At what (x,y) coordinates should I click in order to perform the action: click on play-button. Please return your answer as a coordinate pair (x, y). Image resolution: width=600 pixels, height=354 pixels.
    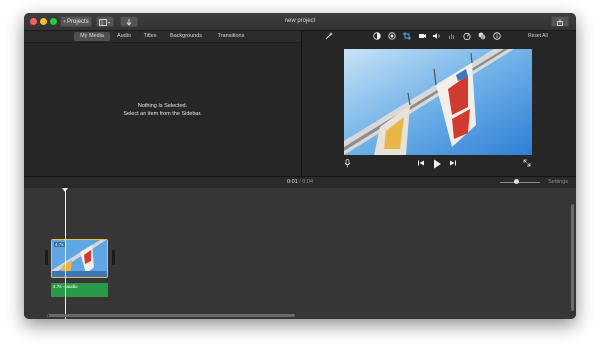
    Looking at the image, I should click on (437, 165).